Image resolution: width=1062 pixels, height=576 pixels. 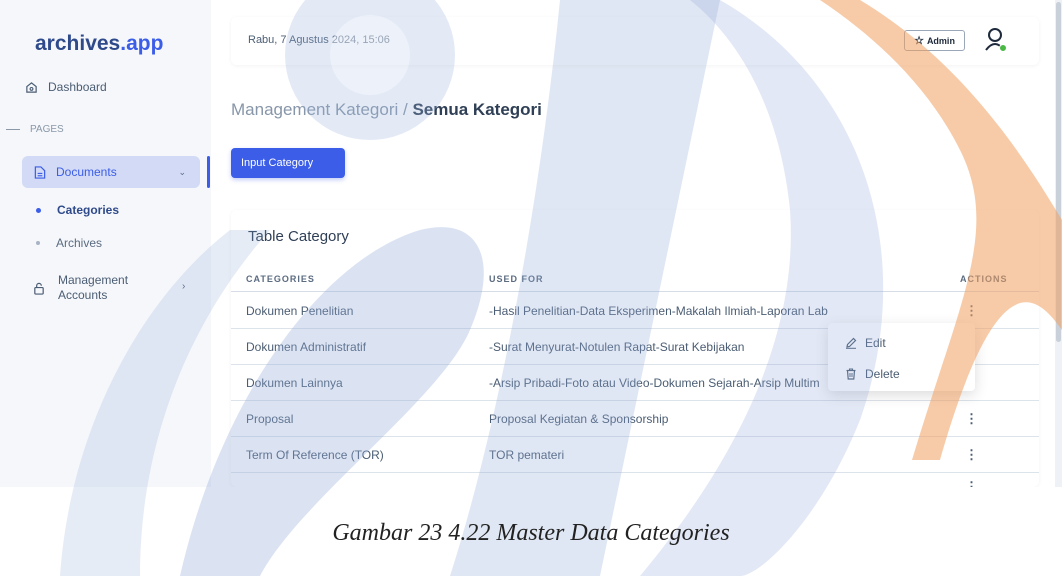 What do you see at coordinates (527, 455) in the screenshot?
I see `category-used-for: TOR pemateri` at bounding box center [527, 455].